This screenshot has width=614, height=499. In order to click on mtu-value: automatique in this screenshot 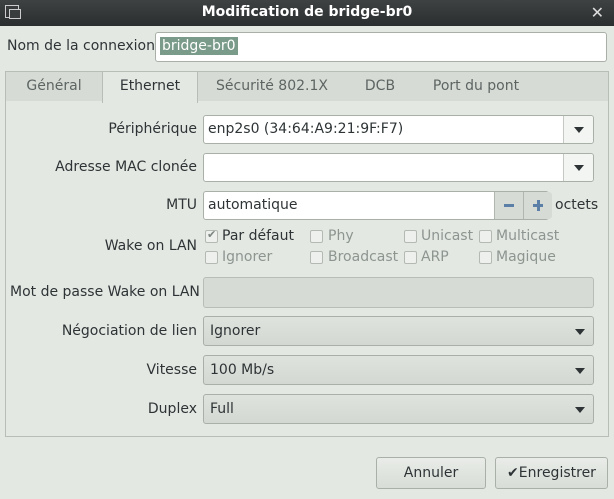, I will do `click(253, 205)`.